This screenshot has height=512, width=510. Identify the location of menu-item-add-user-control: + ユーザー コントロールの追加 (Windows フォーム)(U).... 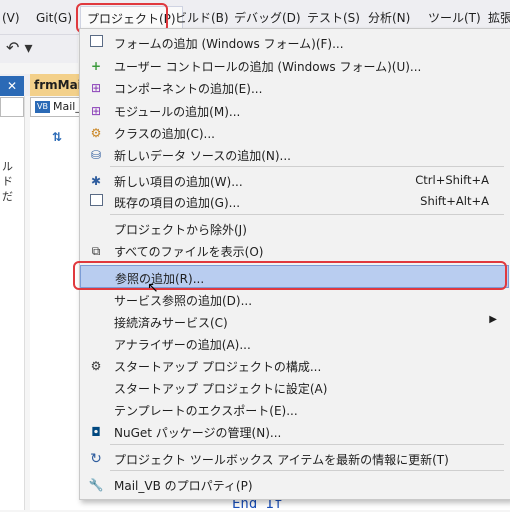
(294, 65).